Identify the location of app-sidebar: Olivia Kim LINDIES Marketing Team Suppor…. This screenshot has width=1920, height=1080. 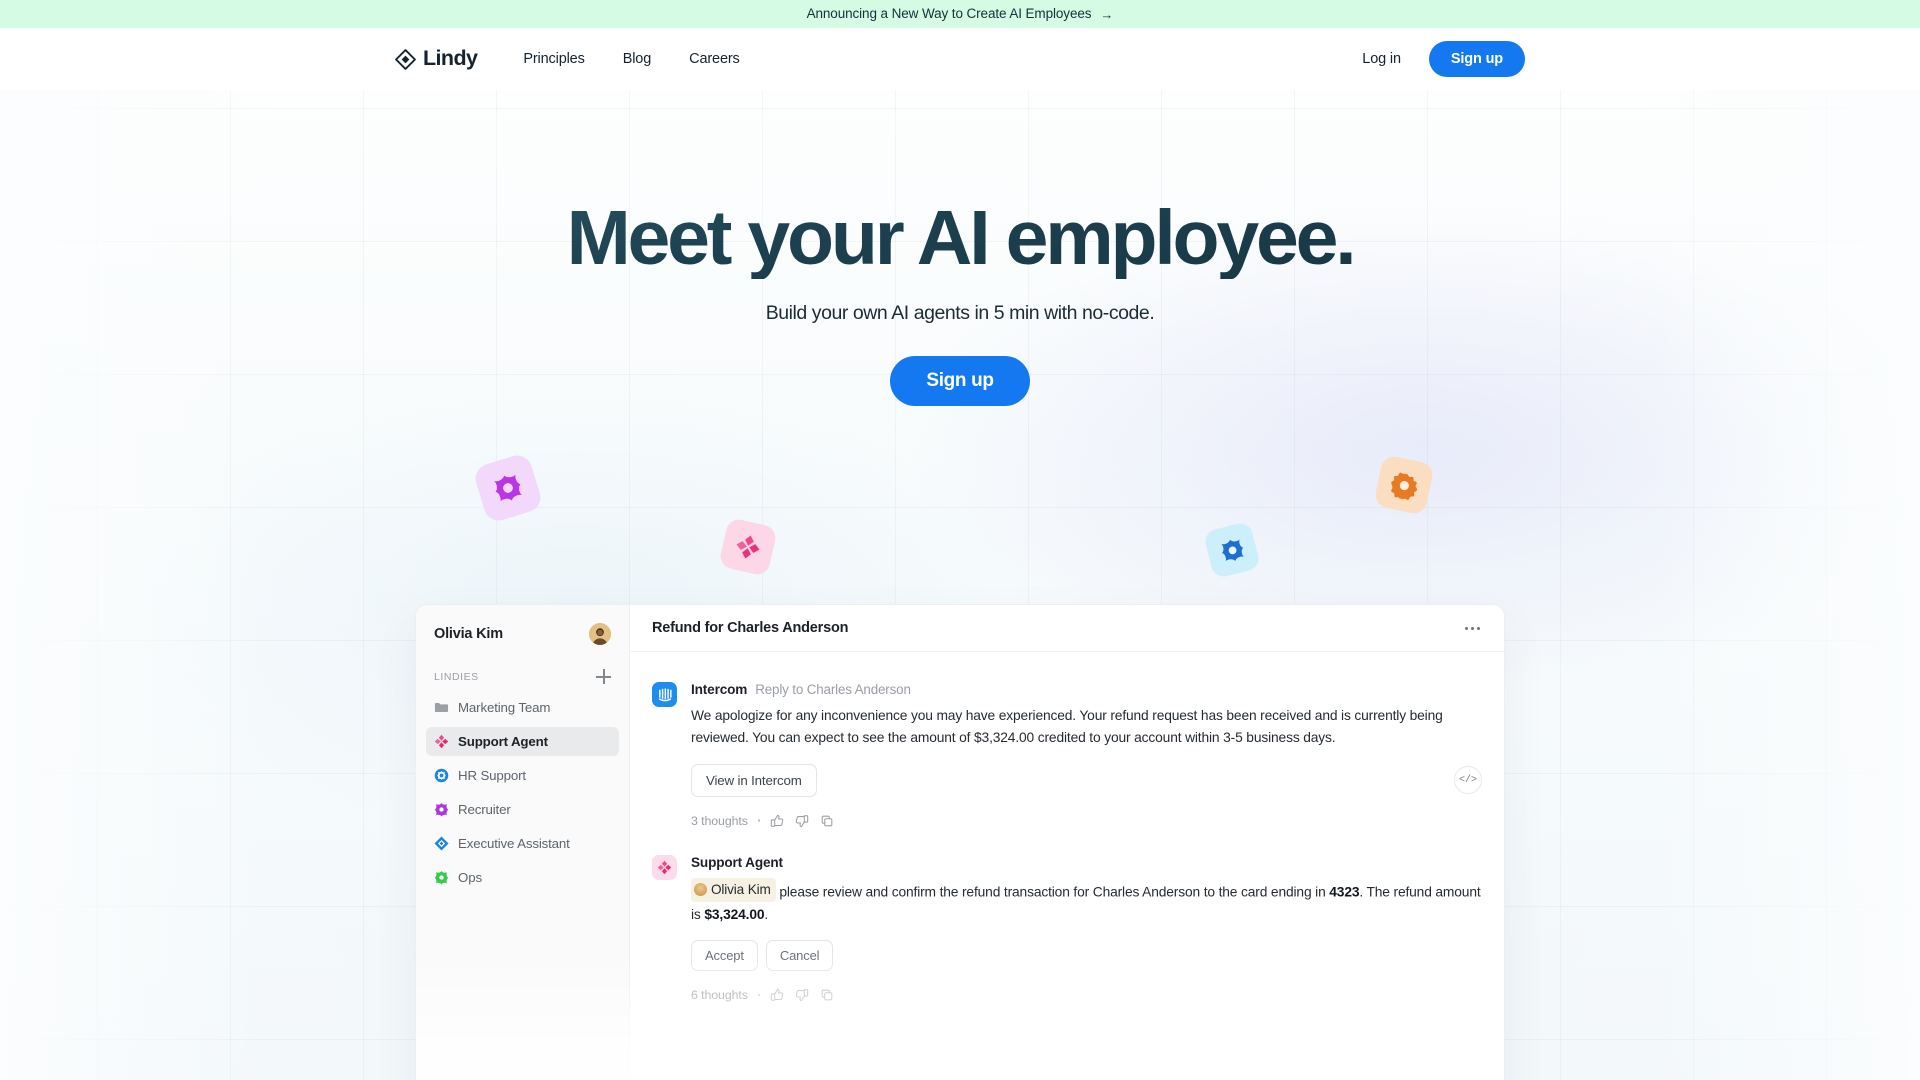
(523, 842).